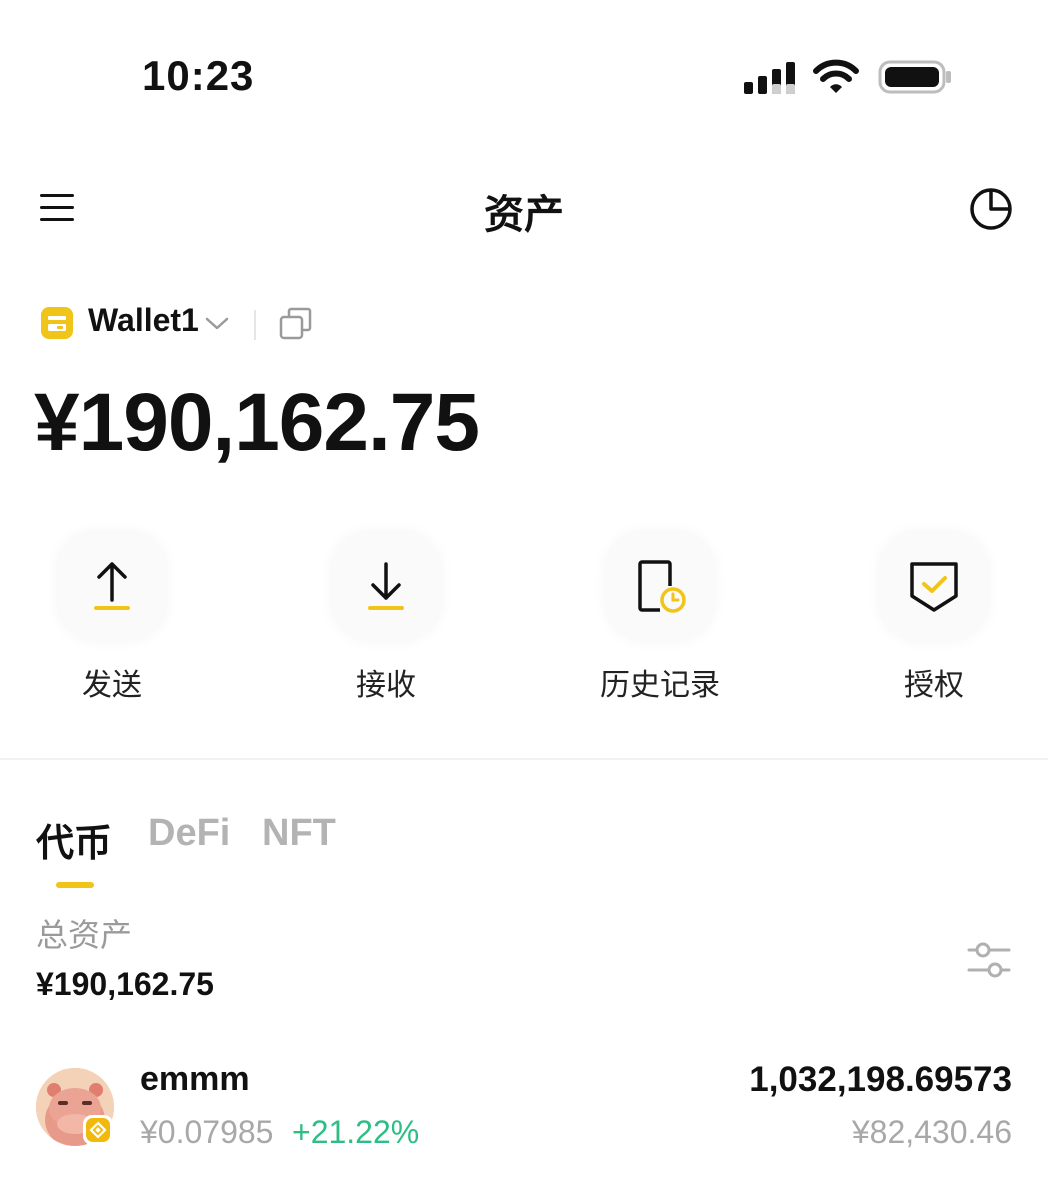 This screenshot has width=1048, height=1200. Describe the element at coordinates (198, 75) in the screenshot. I see `status-time: 10:23` at that location.